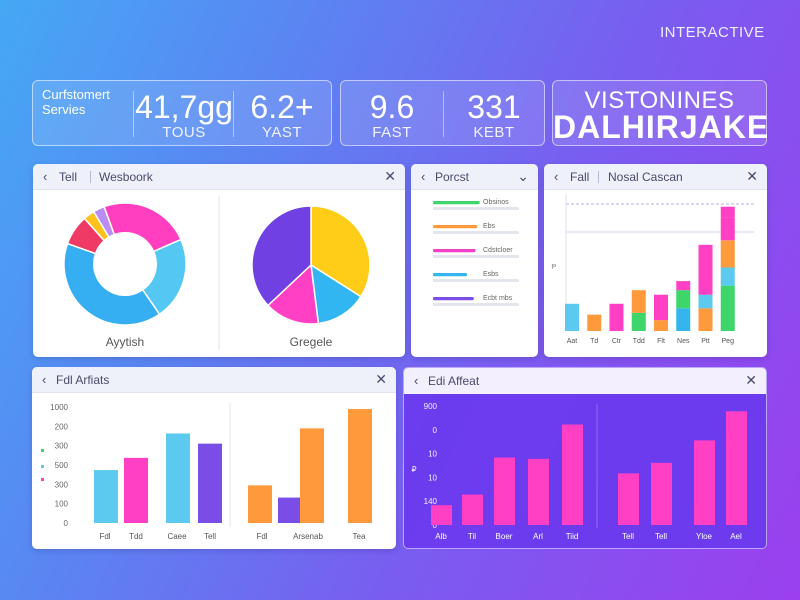 The height and width of the screenshot is (600, 800). What do you see at coordinates (413, 469) in the screenshot?
I see `y-axis-mark: ₽` at bounding box center [413, 469].